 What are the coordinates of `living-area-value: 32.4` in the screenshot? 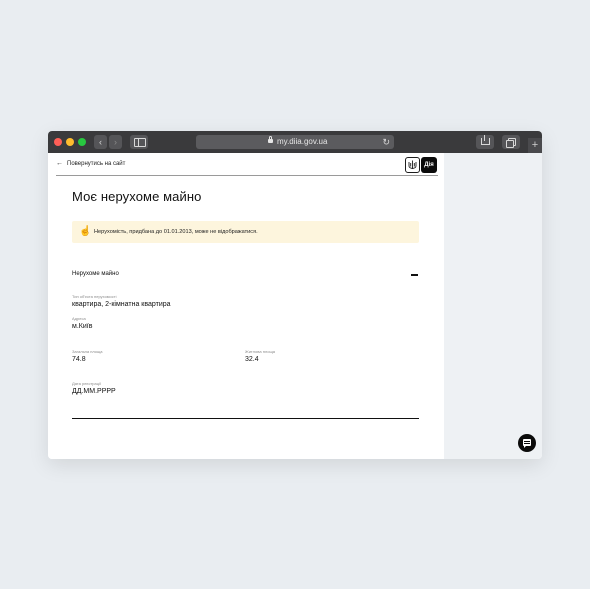 It's located at (252, 359).